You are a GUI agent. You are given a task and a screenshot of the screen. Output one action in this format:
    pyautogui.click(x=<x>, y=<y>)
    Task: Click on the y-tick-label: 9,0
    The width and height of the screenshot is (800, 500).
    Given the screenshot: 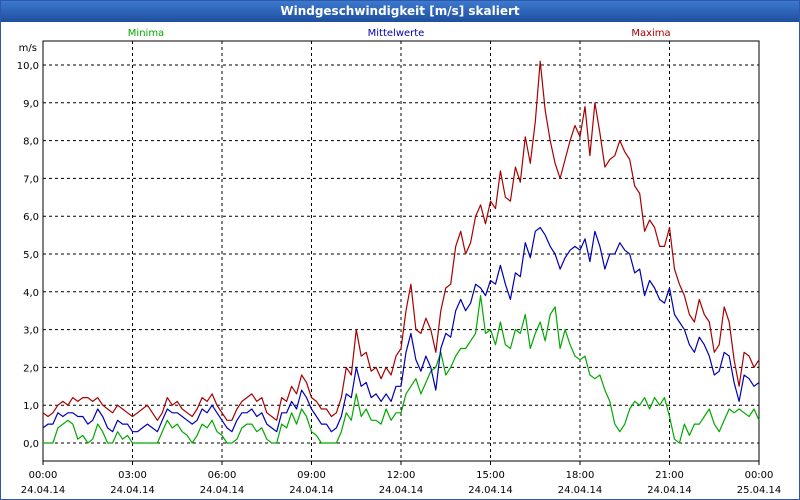 What is the action you would take?
    pyautogui.click(x=31, y=104)
    